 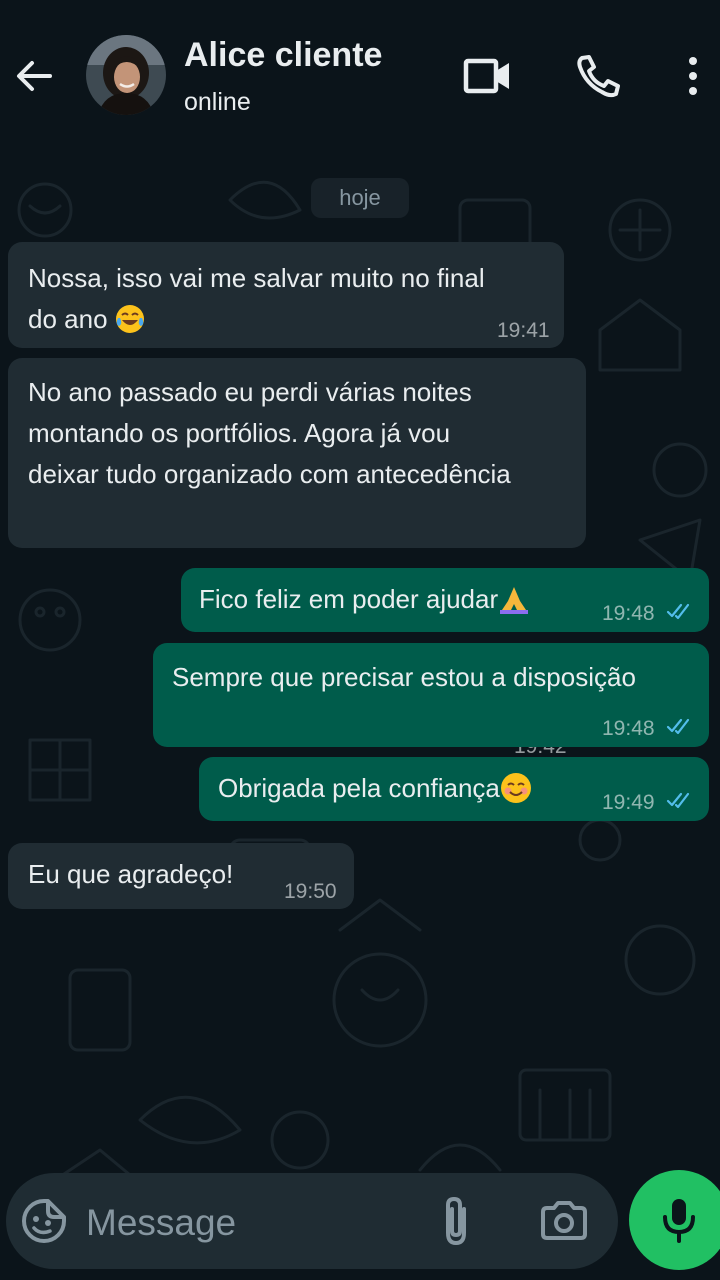 I want to click on folded-hands-emoji, so click(x=514, y=600).